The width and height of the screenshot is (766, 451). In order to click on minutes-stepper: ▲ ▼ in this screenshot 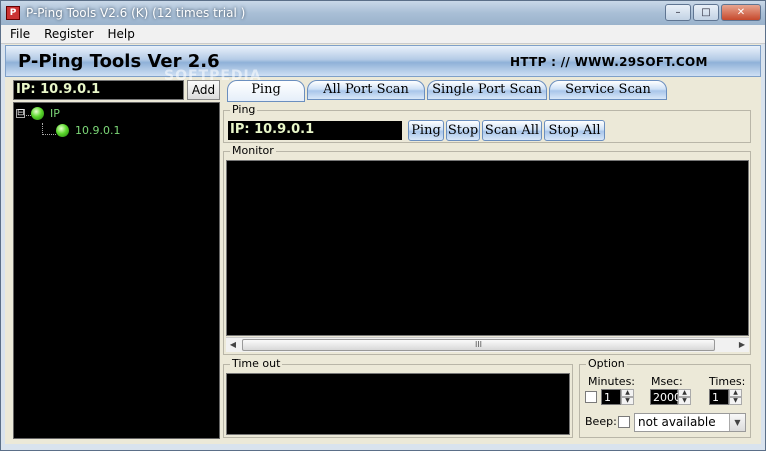, I will do `click(627, 397)`.